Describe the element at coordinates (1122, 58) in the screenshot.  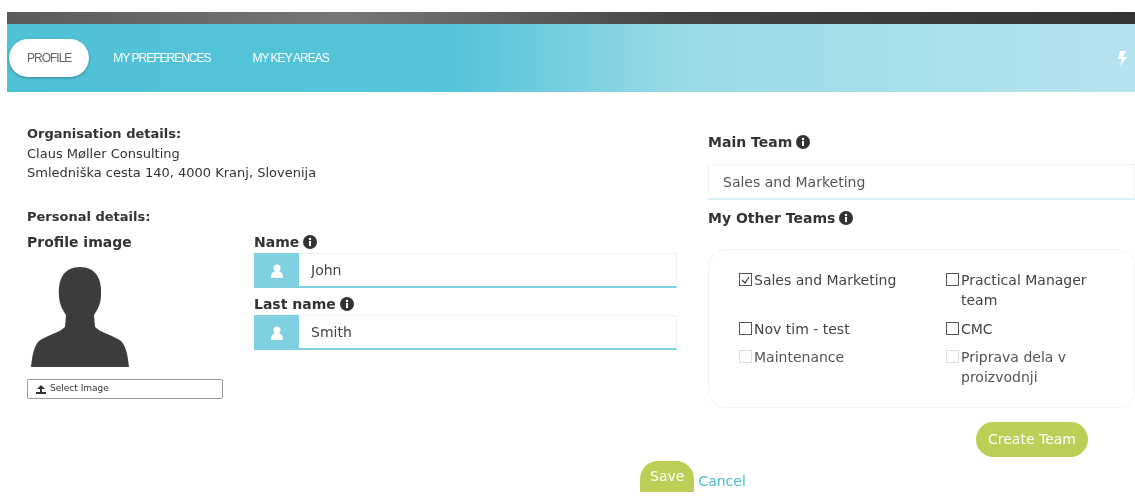
I see `lightning-icon` at that location.